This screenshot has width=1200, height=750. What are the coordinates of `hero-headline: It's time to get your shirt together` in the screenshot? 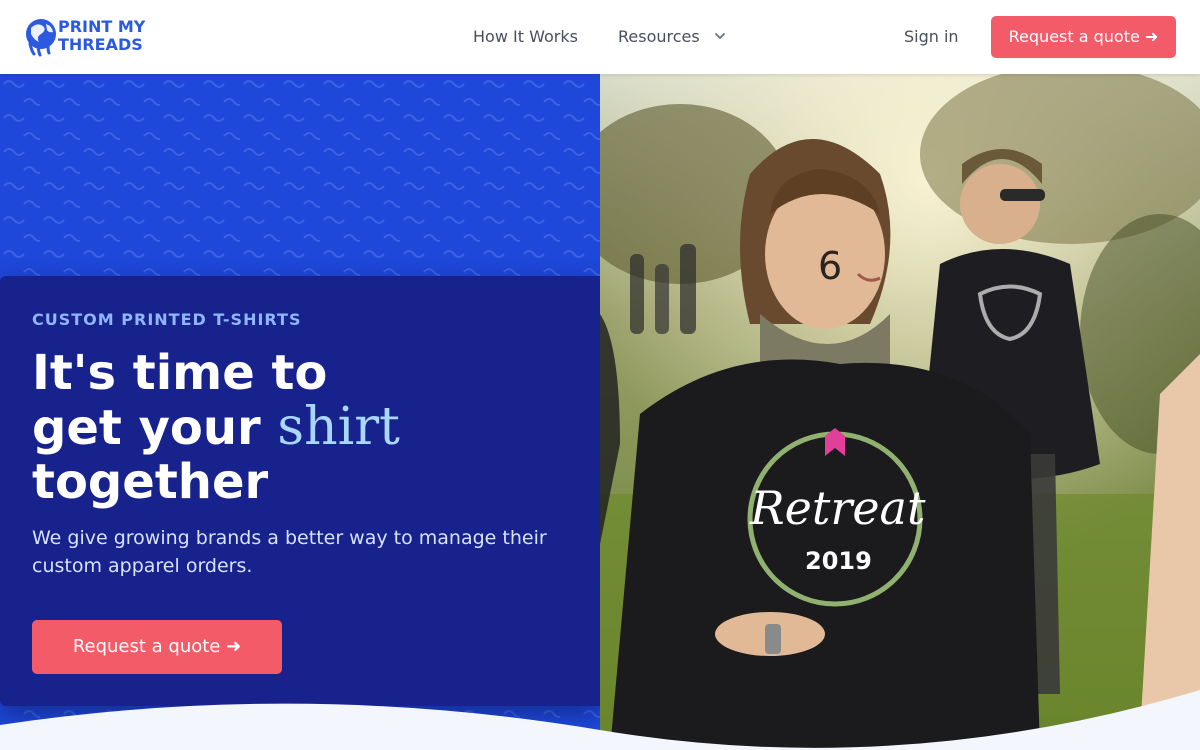 It's located at (302, 427).